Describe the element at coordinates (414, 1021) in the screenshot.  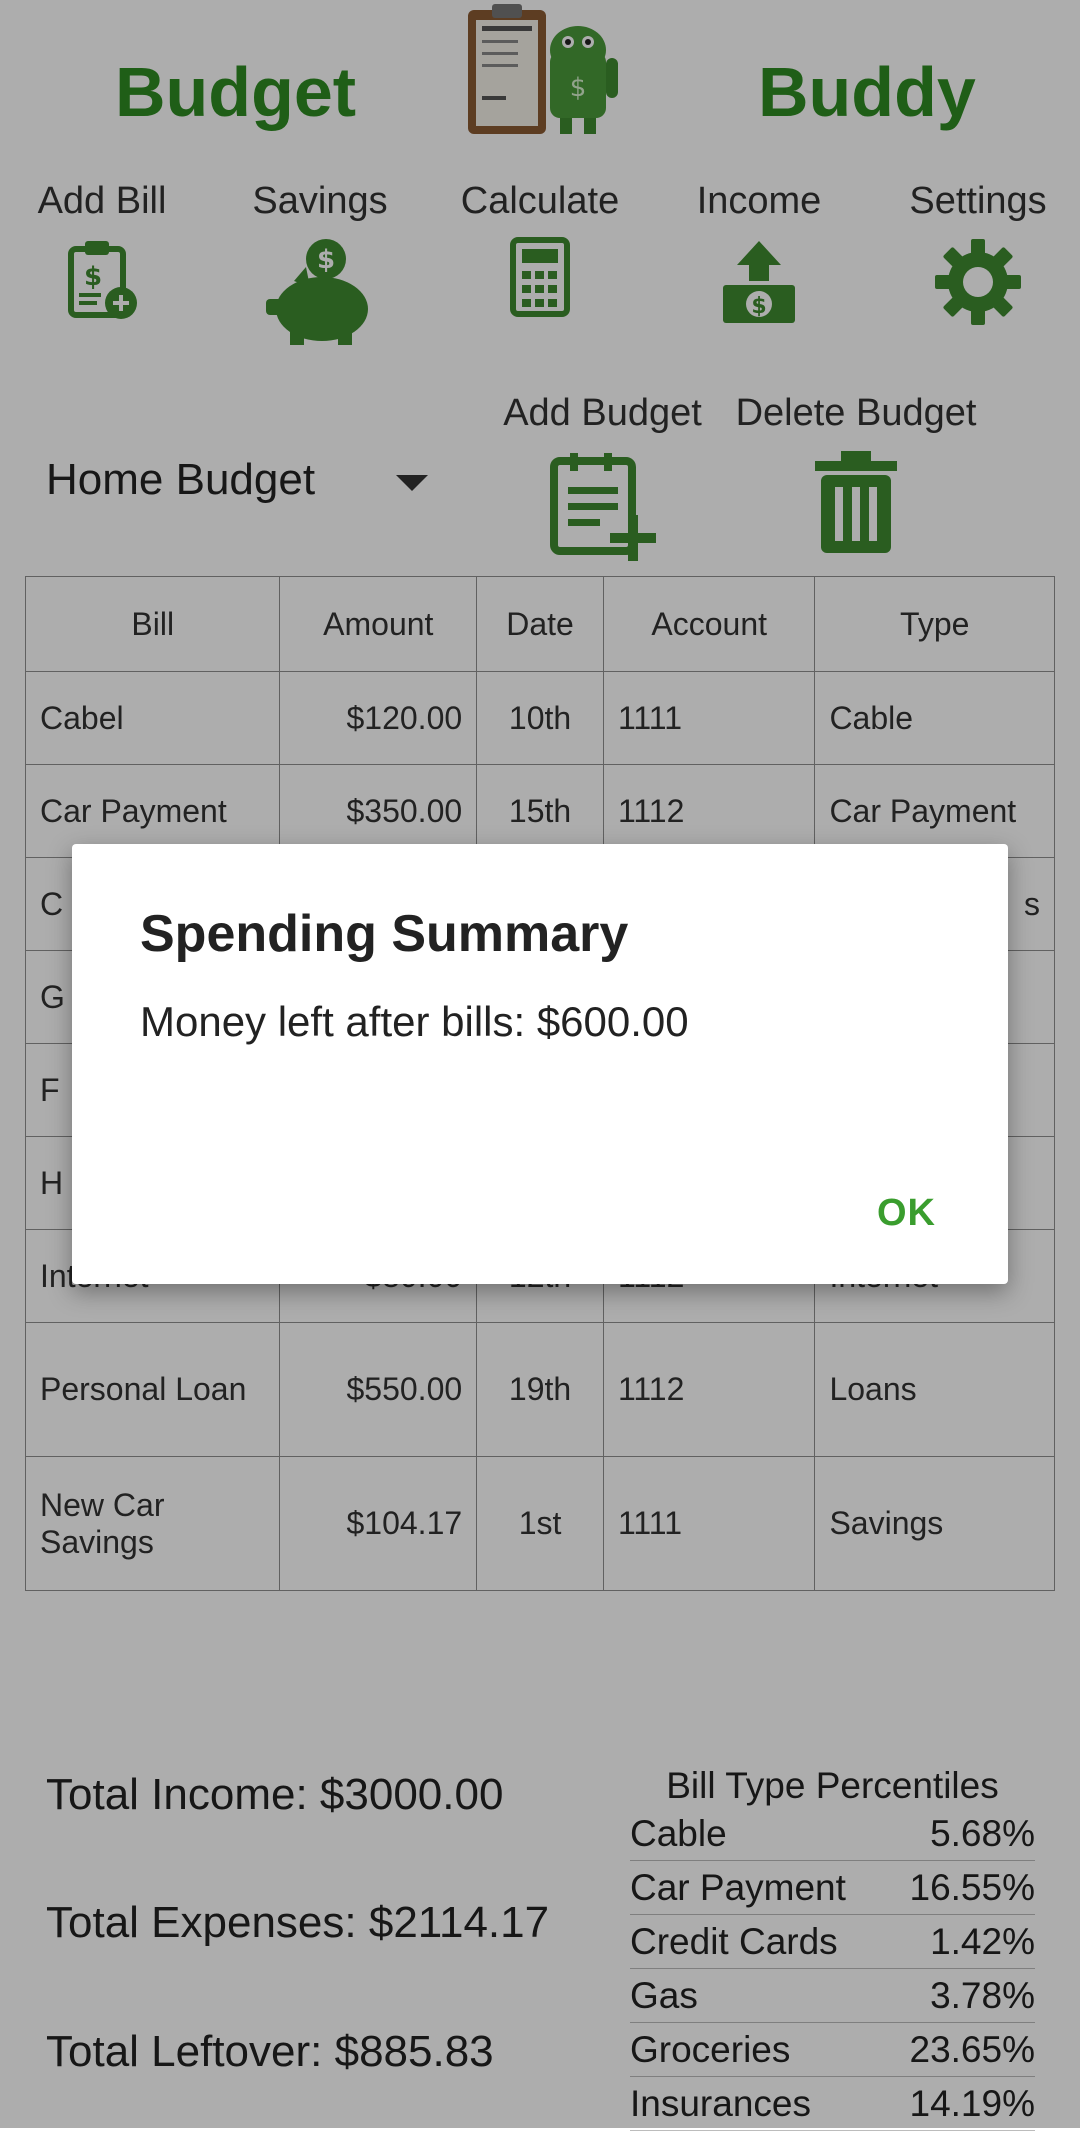
I see `dialog-message: Money left after bills: $600.00` at that location.